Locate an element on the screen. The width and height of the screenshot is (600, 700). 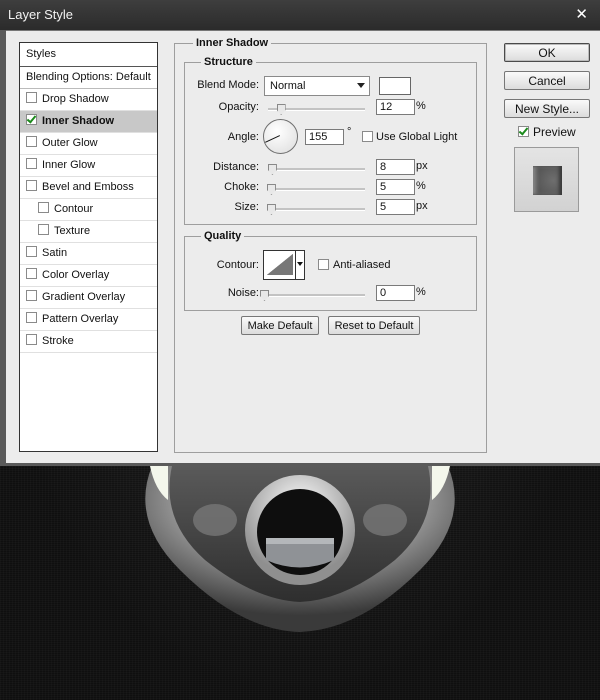
opacity-input: 12 is located at coordinates (395, 107).